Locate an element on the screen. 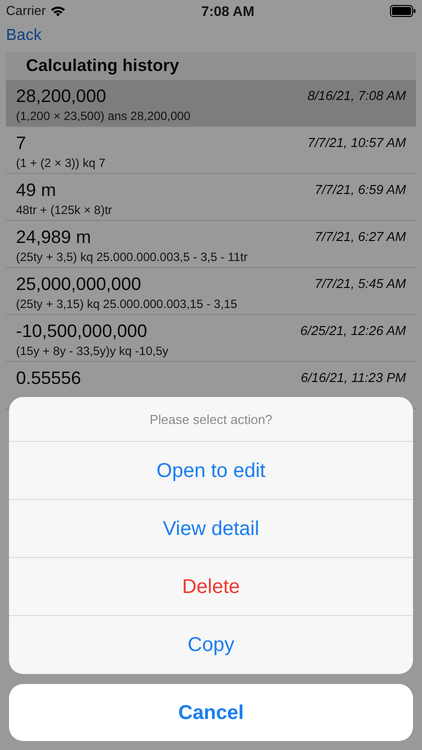 The image size is (422, 750). history-row: -10,500,000,000 6/25/21, 12:26 AM (15y + 8y - 33,5y)y kq -10,5y is located at coordinates (211, 338).